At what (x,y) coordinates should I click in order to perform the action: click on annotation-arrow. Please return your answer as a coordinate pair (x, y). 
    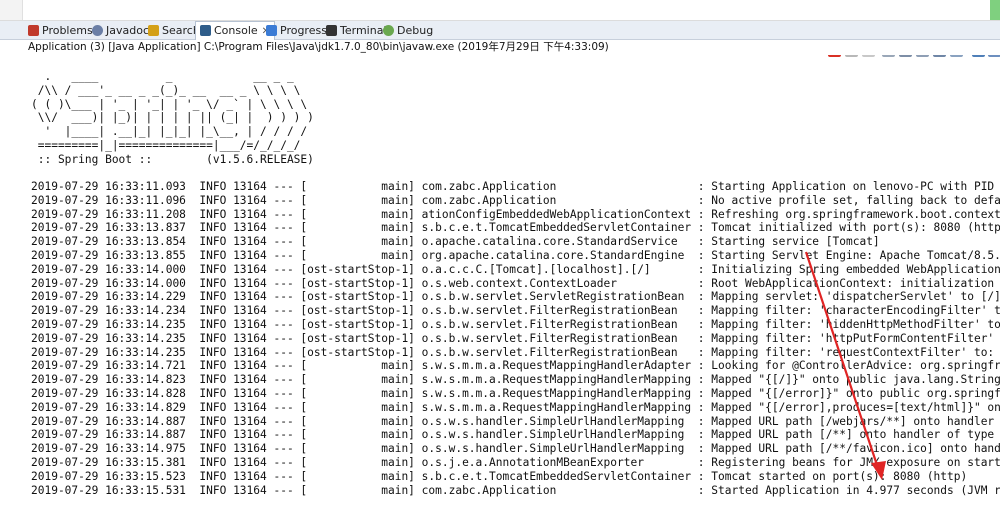
    Looking at the image, I should click on (845, 365).